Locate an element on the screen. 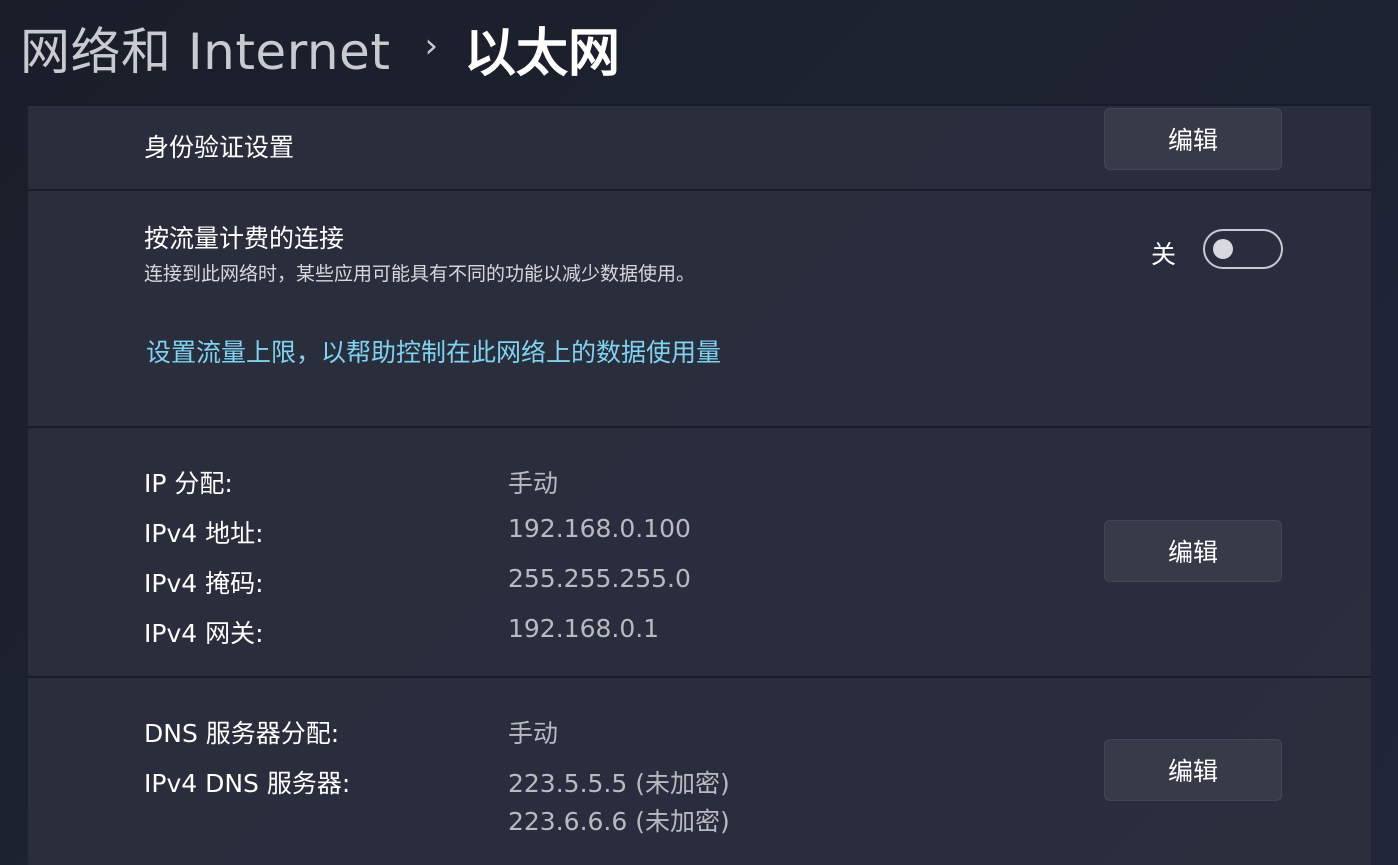  dns-assignment-value: 手动 is located at coordinates (533, 733).